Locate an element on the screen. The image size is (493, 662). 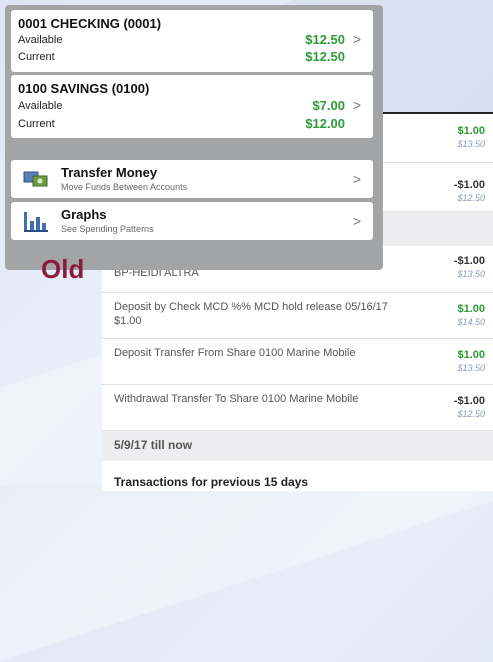
available-balance: $12.50 is located at coordinates (325, 39).